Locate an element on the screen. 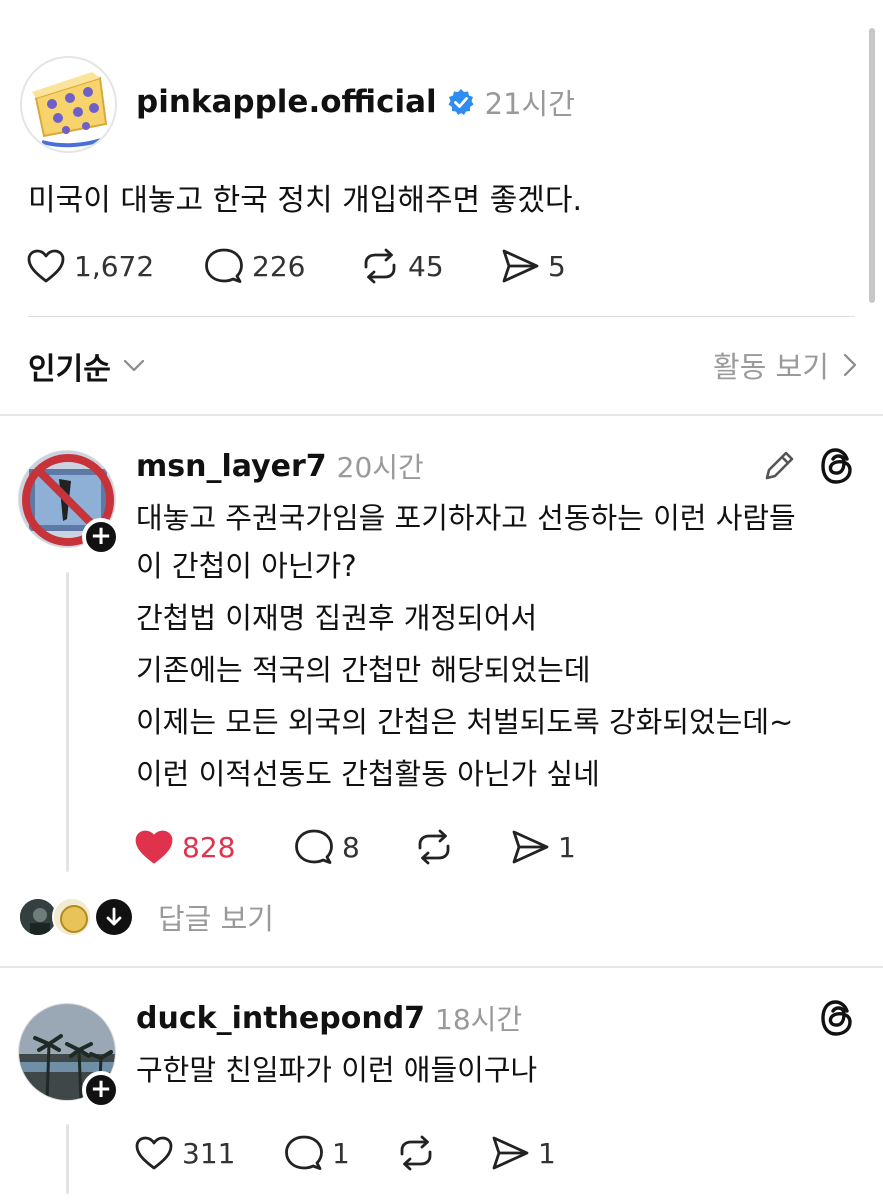 The height and width of the screenshot is (1200, 883). share-button: 5 is located at coordinates (533, 266).